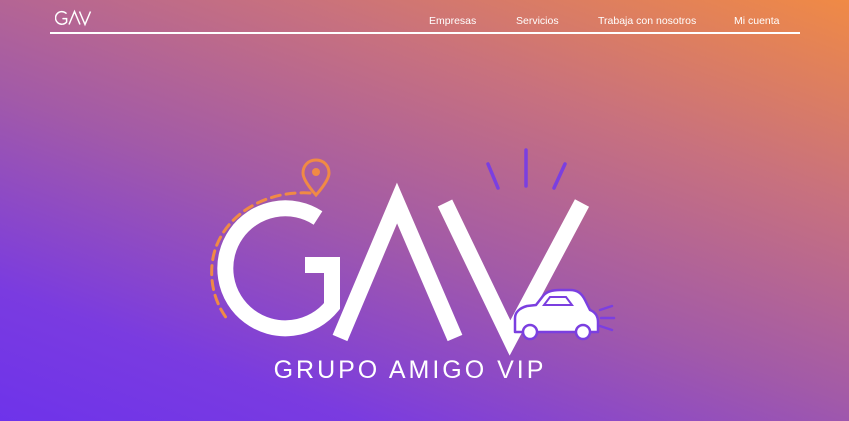 The height and width of the screenshot is (421, 849). Describe the element at coordinates (526, 169) in the screenshot. I see `sparkle-lines-icon` at that location.